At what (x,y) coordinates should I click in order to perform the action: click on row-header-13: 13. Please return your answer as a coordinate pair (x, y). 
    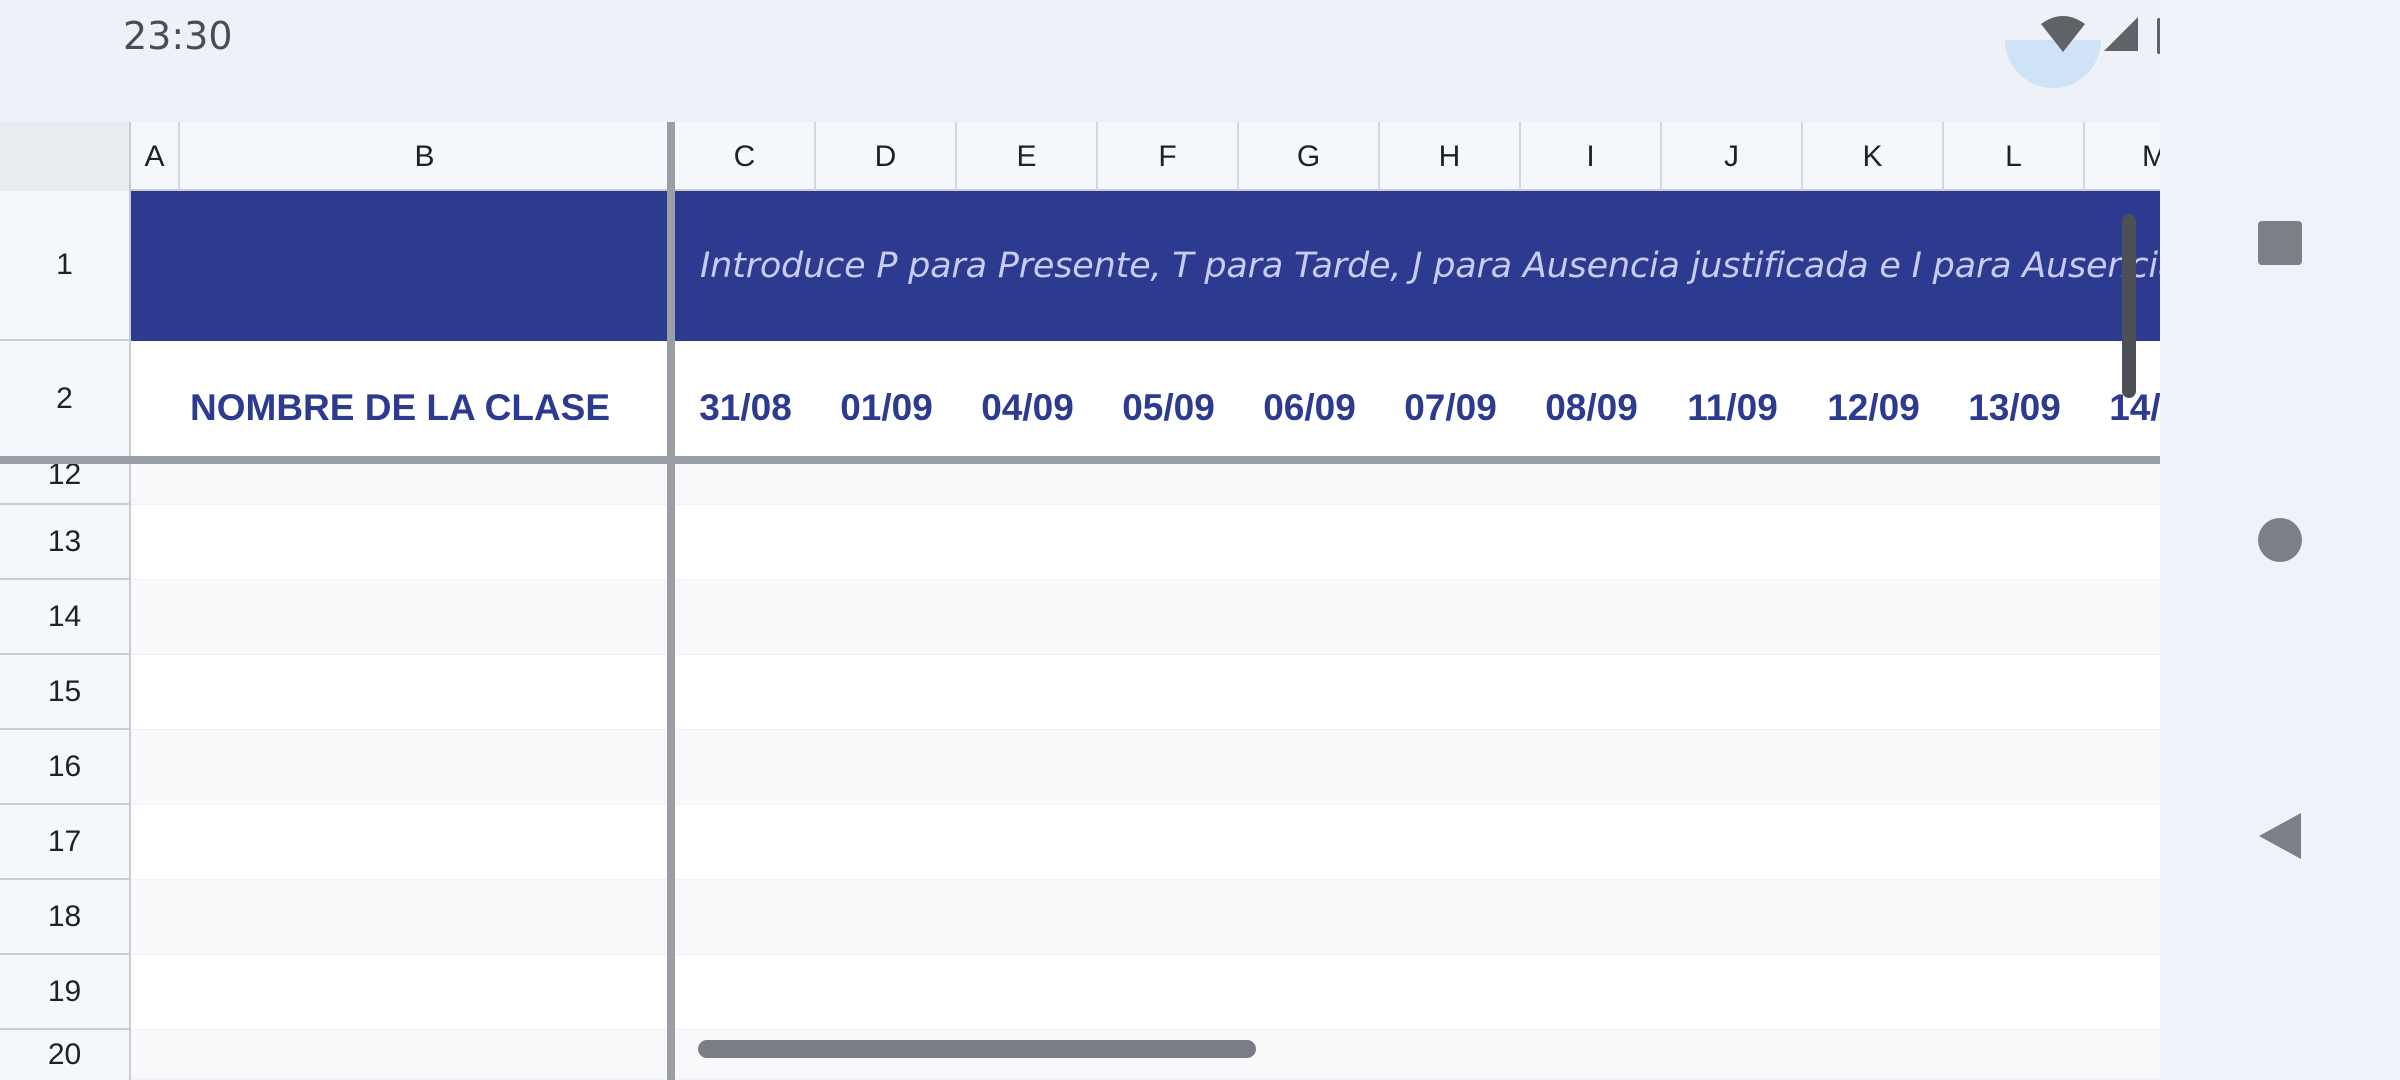
    Looking at the image, I should click on (65, 542).